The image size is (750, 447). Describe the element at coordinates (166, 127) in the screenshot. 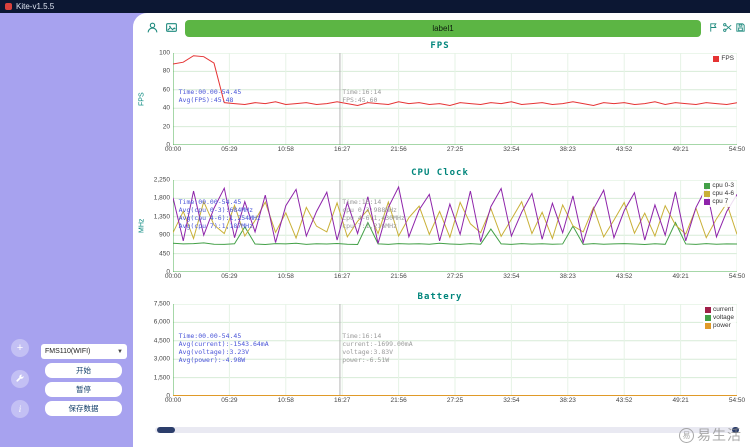

I see `y-tick-label: 20` at that location.